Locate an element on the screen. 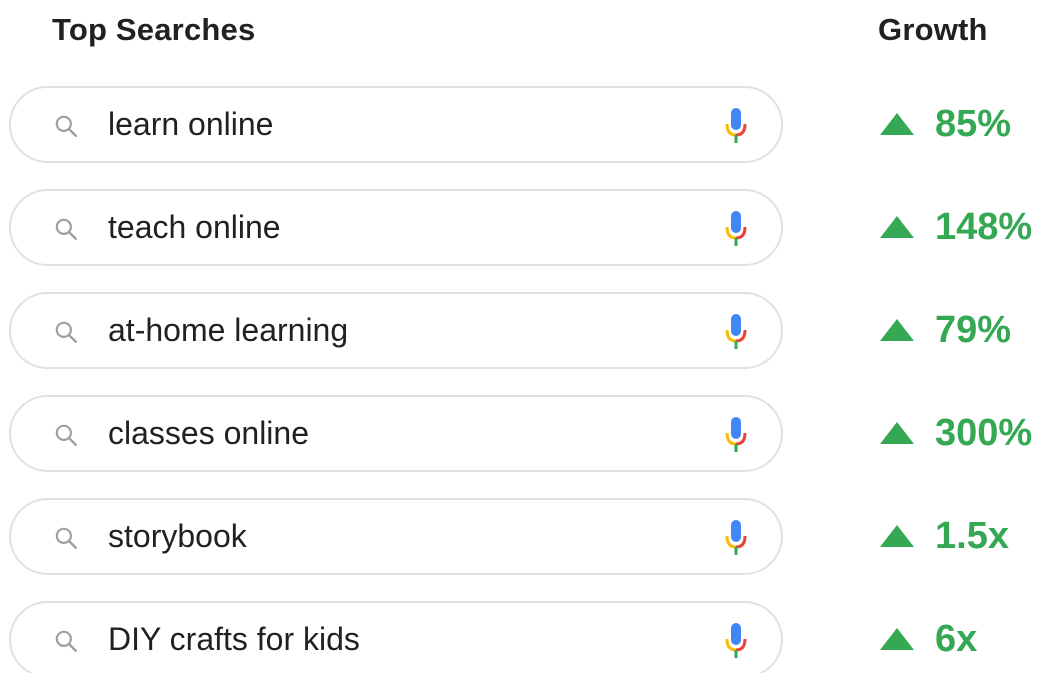 The image size is (1061, 673). growth-heading: Growth is located at coordinates (933, 29).